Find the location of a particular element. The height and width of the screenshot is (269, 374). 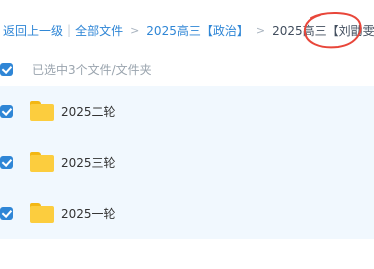

file-name: 2025三轮 is located at coordinates (88, 162).